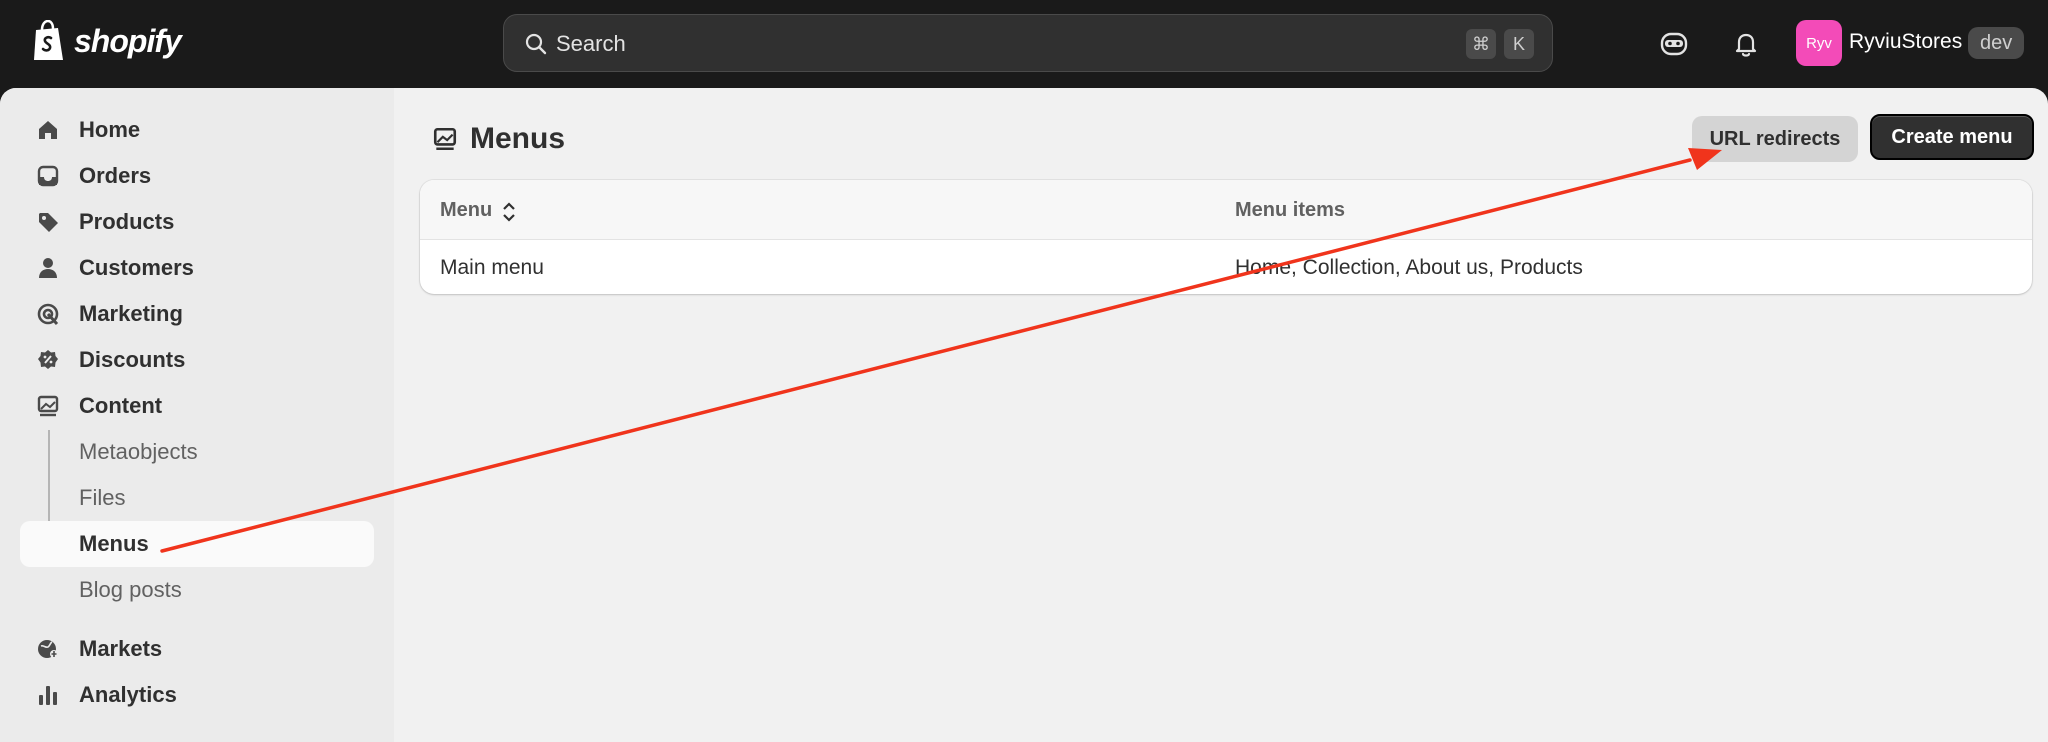 This screenshot has width=2048, height=742. Describe the element at coordinates (115, 175) in the screenshot. I see `sidebar-item-label: Orders` at that location.